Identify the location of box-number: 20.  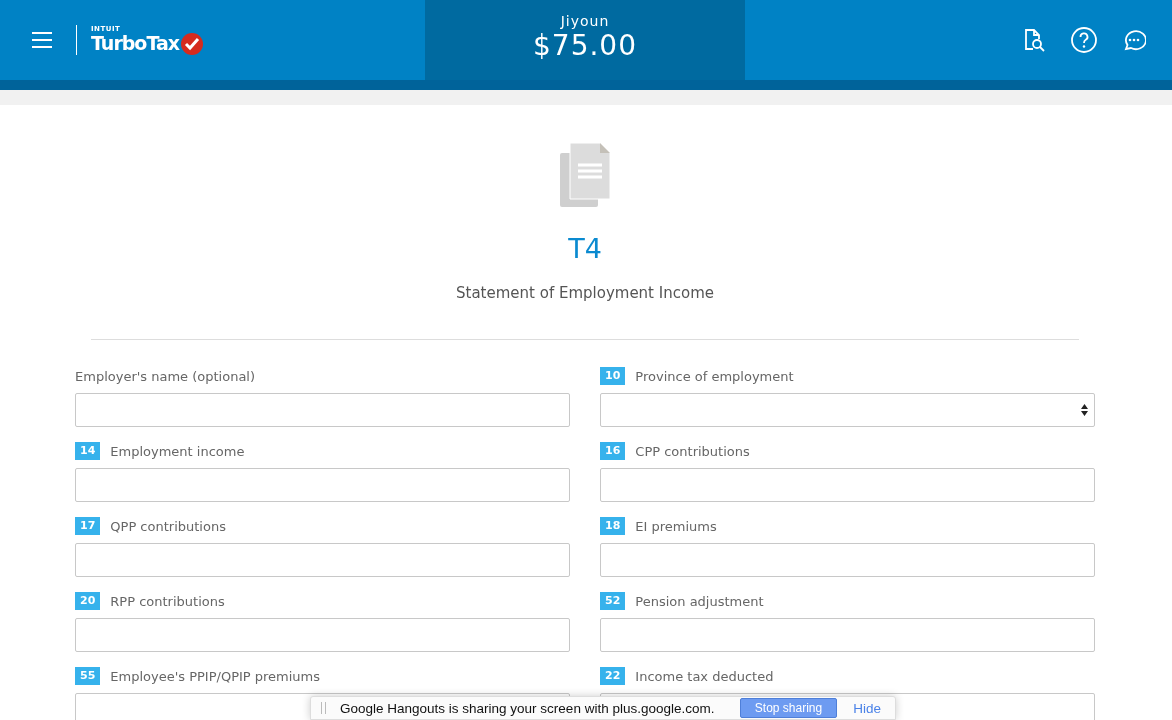
(88, 601).